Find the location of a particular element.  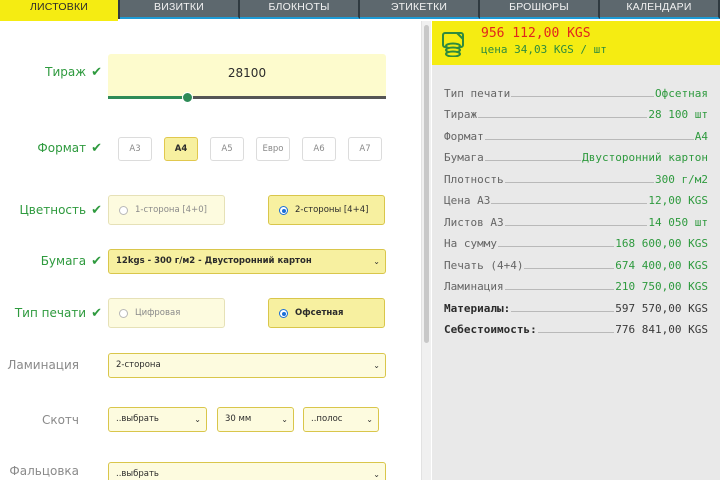

summary-value: Офсетная is located at coordinates (681, 93).